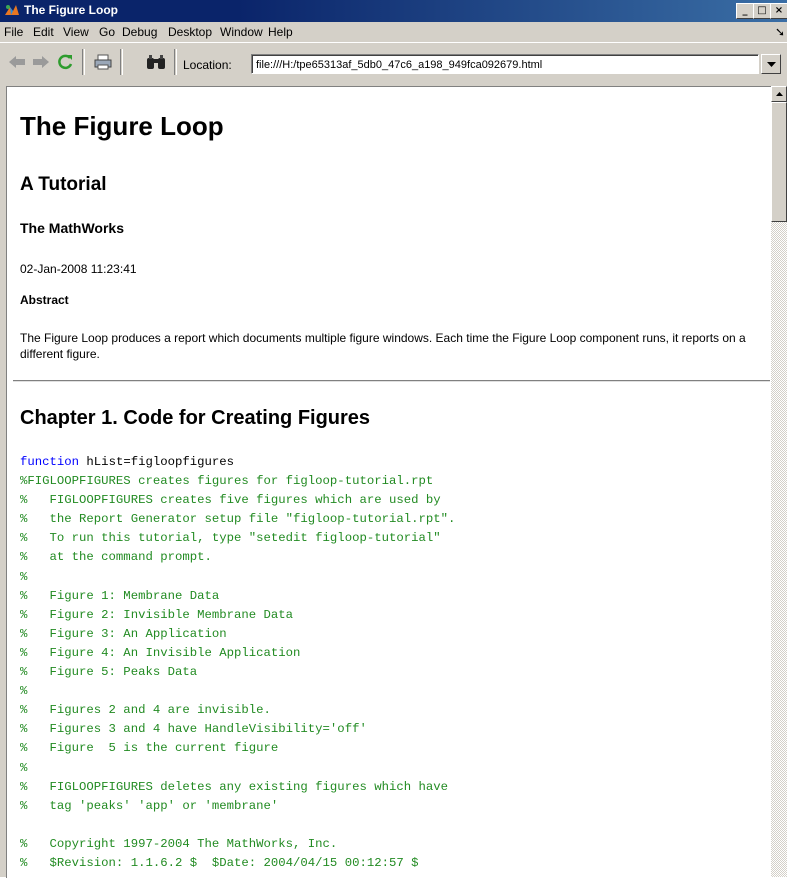 The width and height of the screenshot is (787, 878). I want to click on refresh-icon, so click(65, 62).